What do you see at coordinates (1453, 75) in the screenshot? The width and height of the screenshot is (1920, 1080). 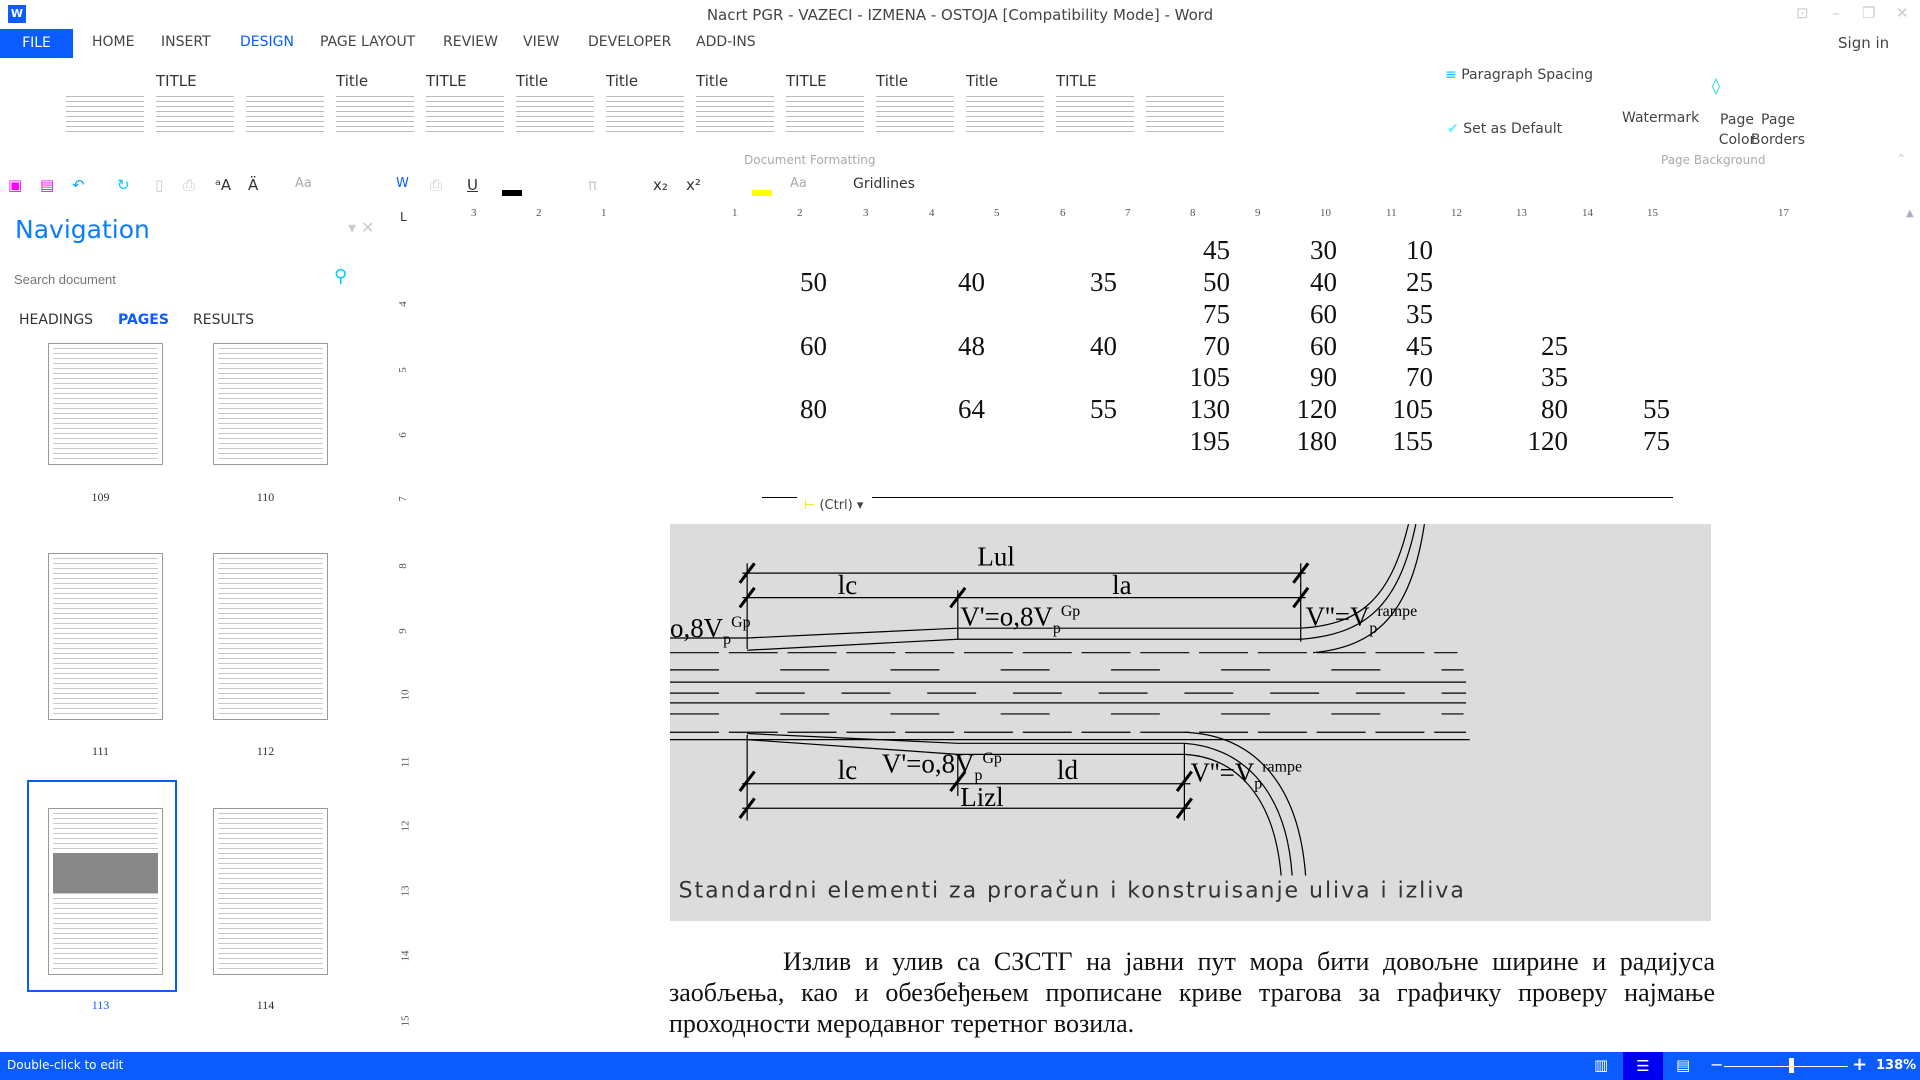 I see `paragraph-spacing-icon: ≡` at bounding box center [1453, 75].